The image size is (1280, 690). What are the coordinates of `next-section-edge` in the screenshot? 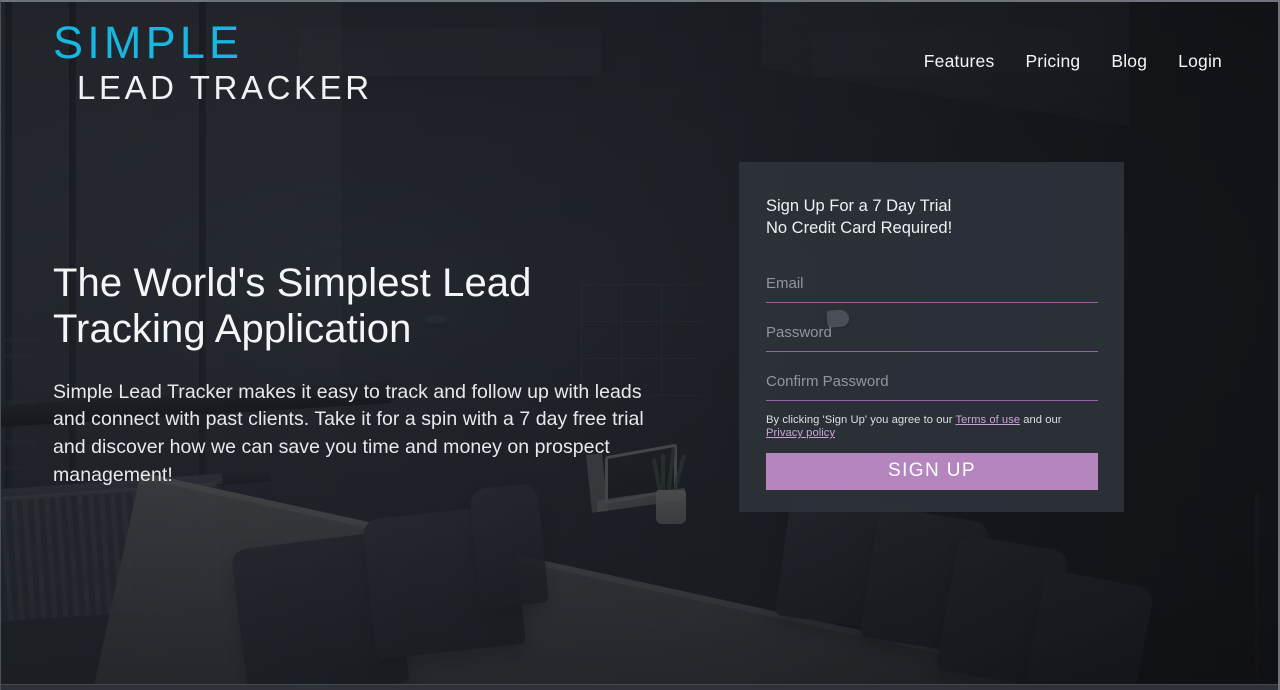 It's located at (639, 687).